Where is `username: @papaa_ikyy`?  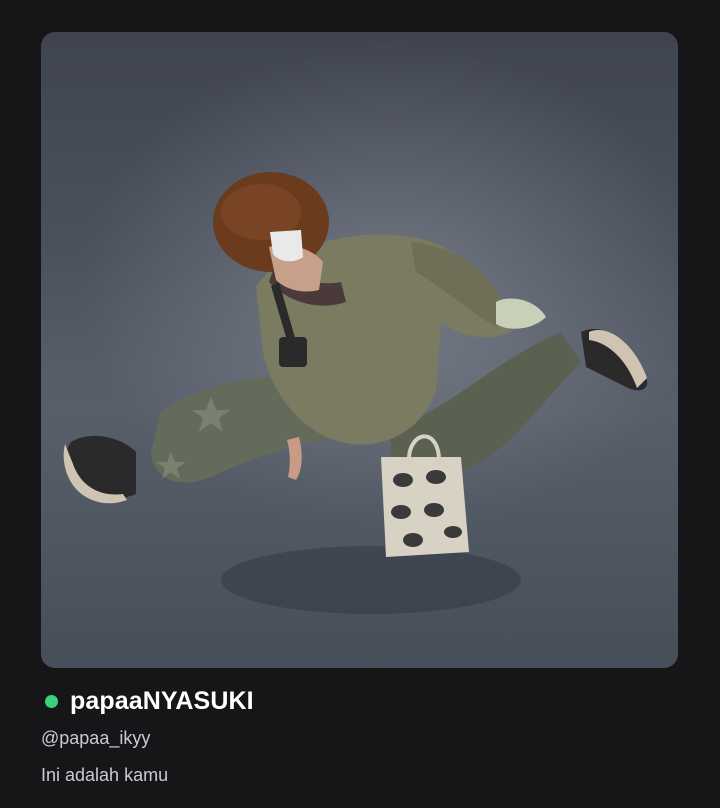 username: @papaa_ikyy is located at coordinates (96, 738).